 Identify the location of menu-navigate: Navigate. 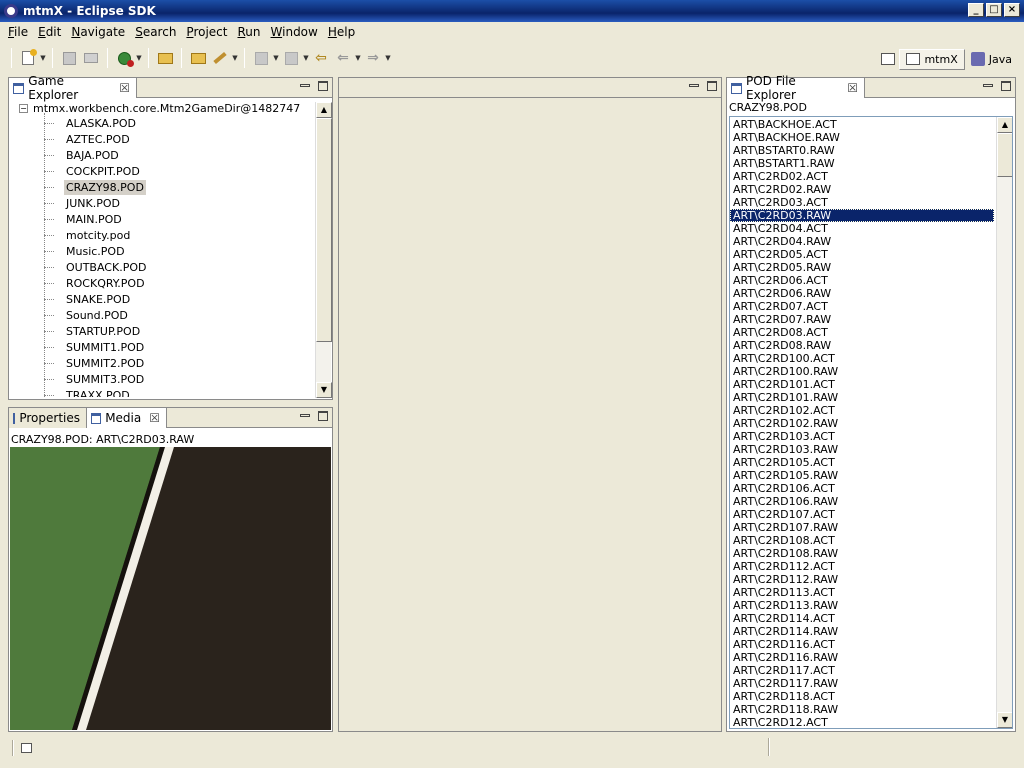
(99, 32).